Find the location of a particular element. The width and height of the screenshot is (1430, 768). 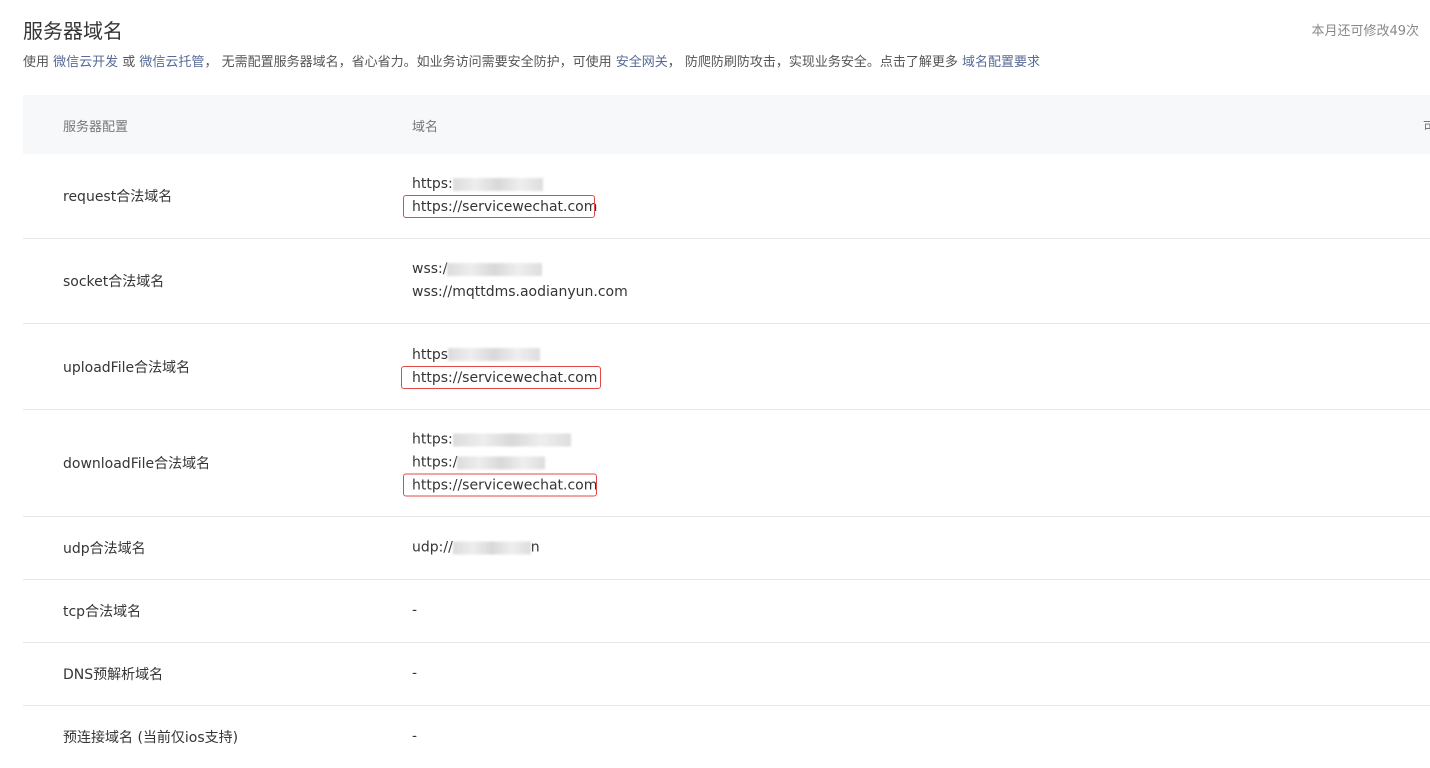

desc-text-1: 使用 is located at coordinates (38, 62).